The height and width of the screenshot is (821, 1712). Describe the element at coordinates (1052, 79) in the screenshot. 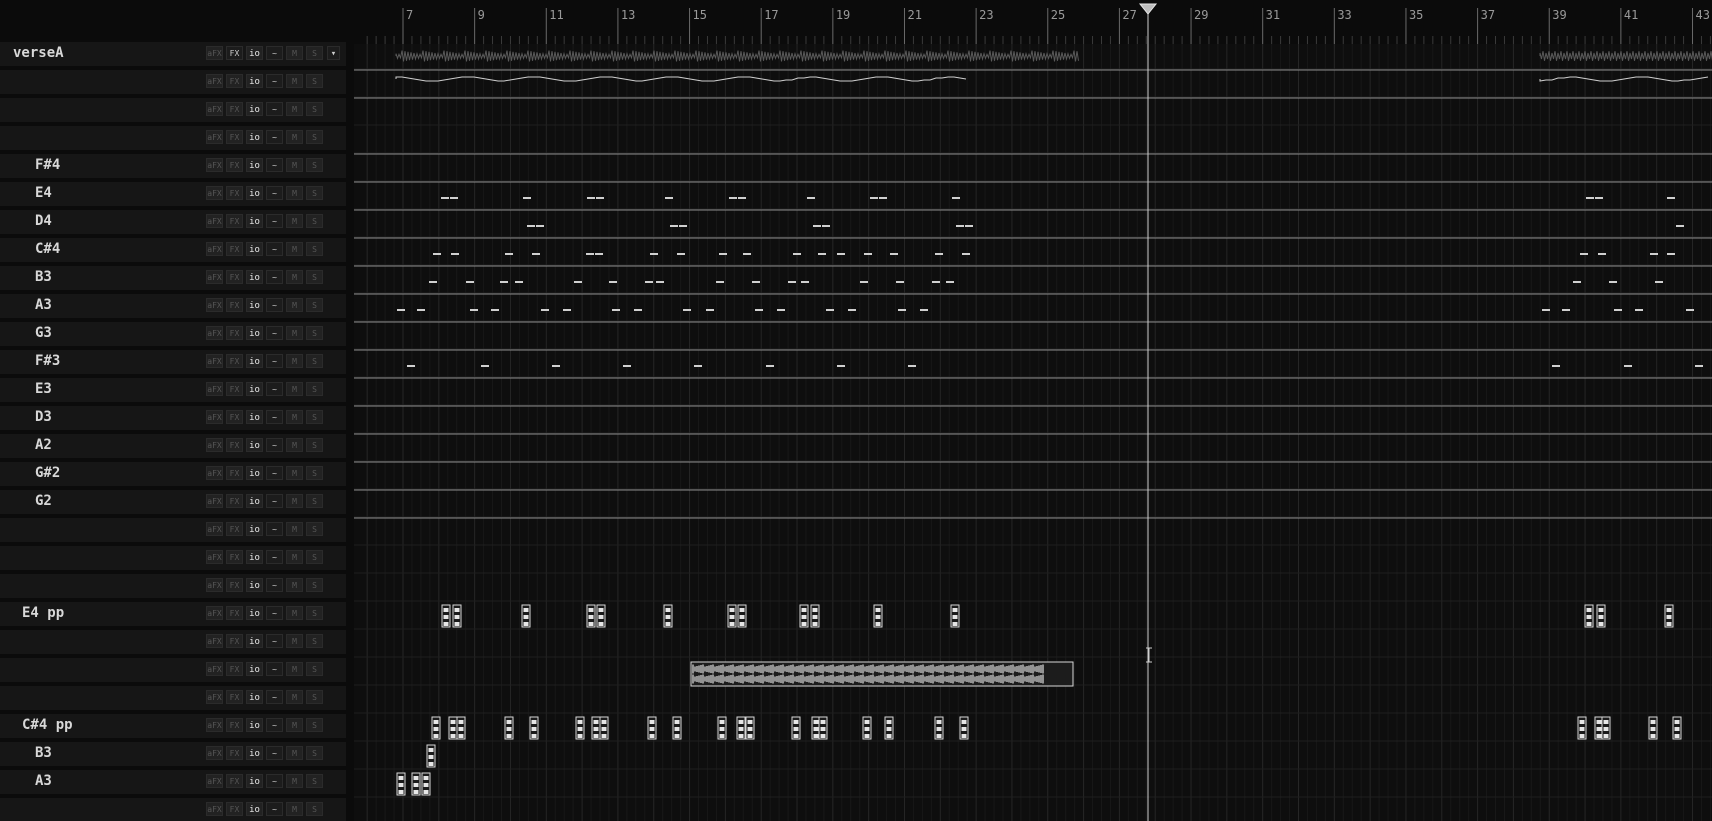

I see `melody-curve` at that location.